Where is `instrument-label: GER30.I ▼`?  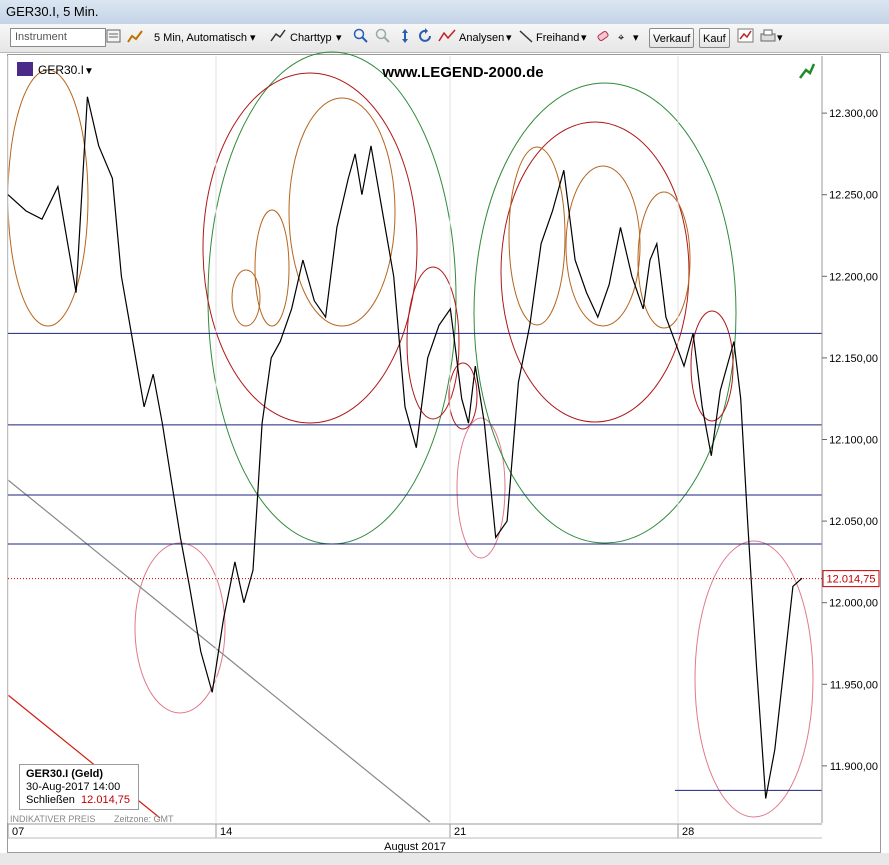
instrument-label: GER30.I ▼ is located at coordinates (55, 69).